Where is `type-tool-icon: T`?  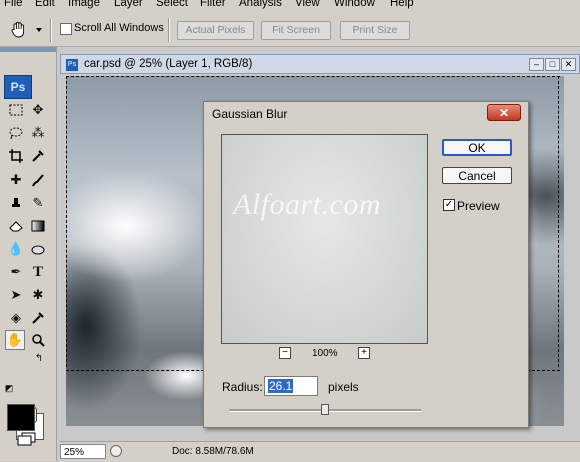
type-tool-icon: T is located at coordinates (38, 272).